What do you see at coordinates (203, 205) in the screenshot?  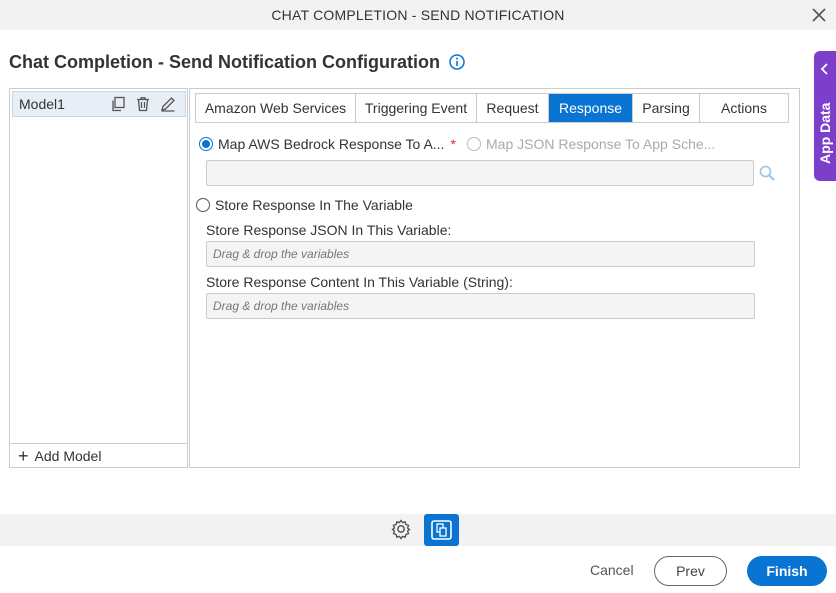 I see `store-variable-radio` at bounding box center [203, 205].